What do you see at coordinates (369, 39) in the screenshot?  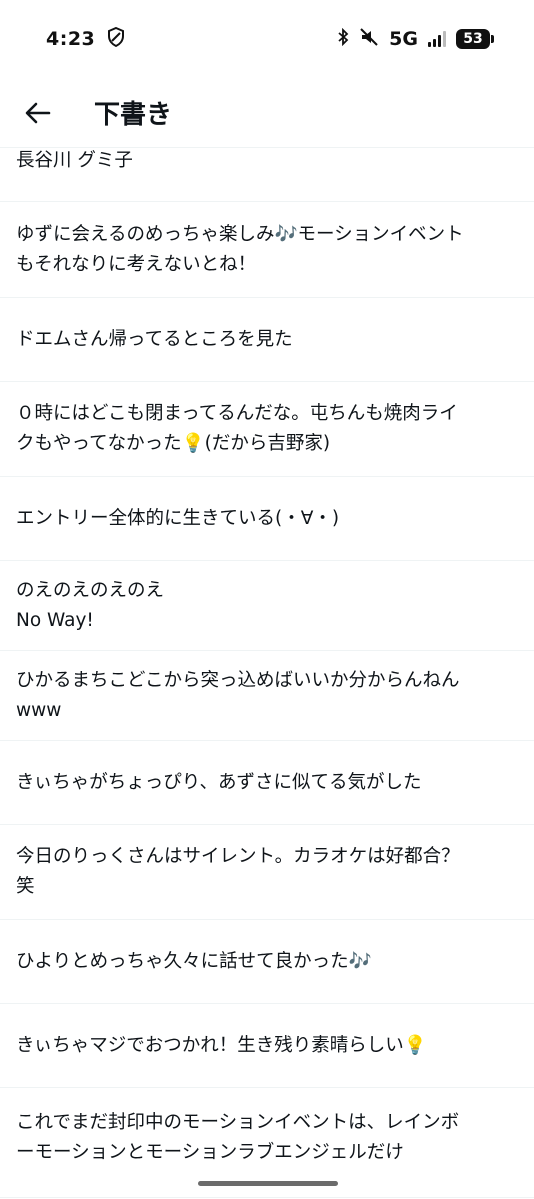 I see `mute-icon` at bounding box center [369, 39].